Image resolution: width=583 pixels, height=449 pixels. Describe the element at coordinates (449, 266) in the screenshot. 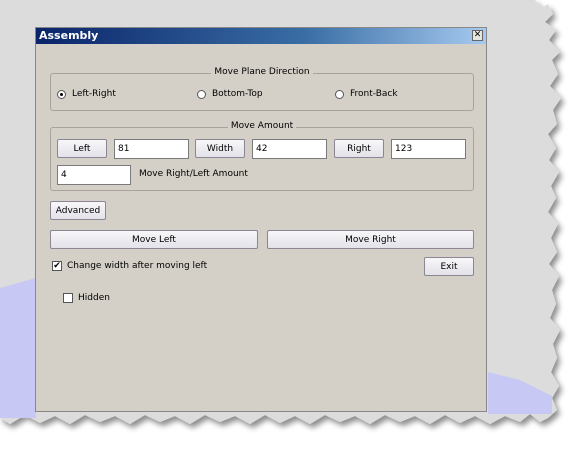

I see `exit-button: Exit` at that location.